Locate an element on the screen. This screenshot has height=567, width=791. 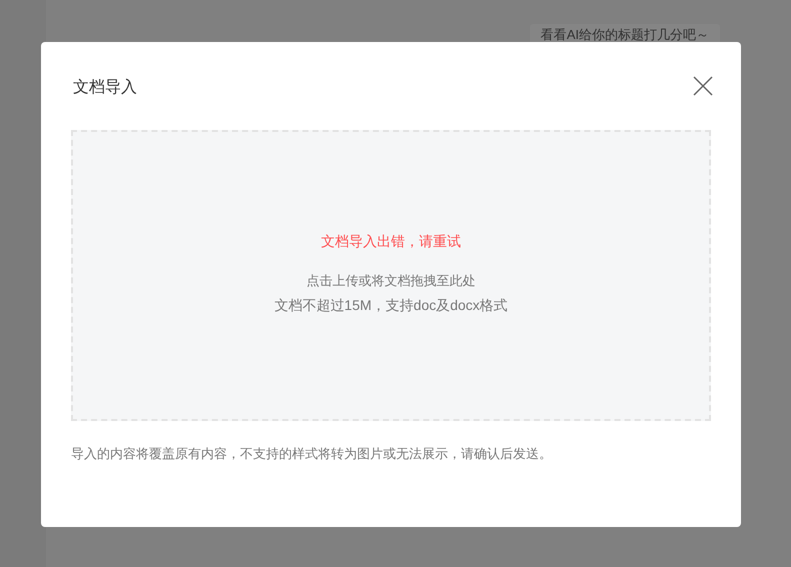
file-limits: 文档不超过15M，支持doc及docx格式 is located at coordinates (391, 305).